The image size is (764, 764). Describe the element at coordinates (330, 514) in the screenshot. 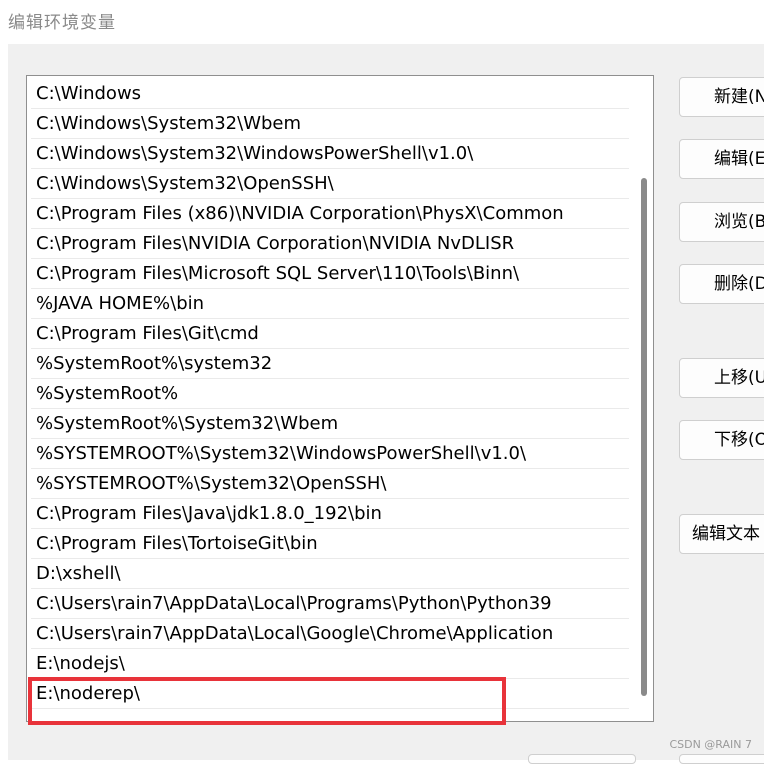

I see `path-list-item: C:\Program Files\Java\jdk1.8.0_192\bin` at that location.